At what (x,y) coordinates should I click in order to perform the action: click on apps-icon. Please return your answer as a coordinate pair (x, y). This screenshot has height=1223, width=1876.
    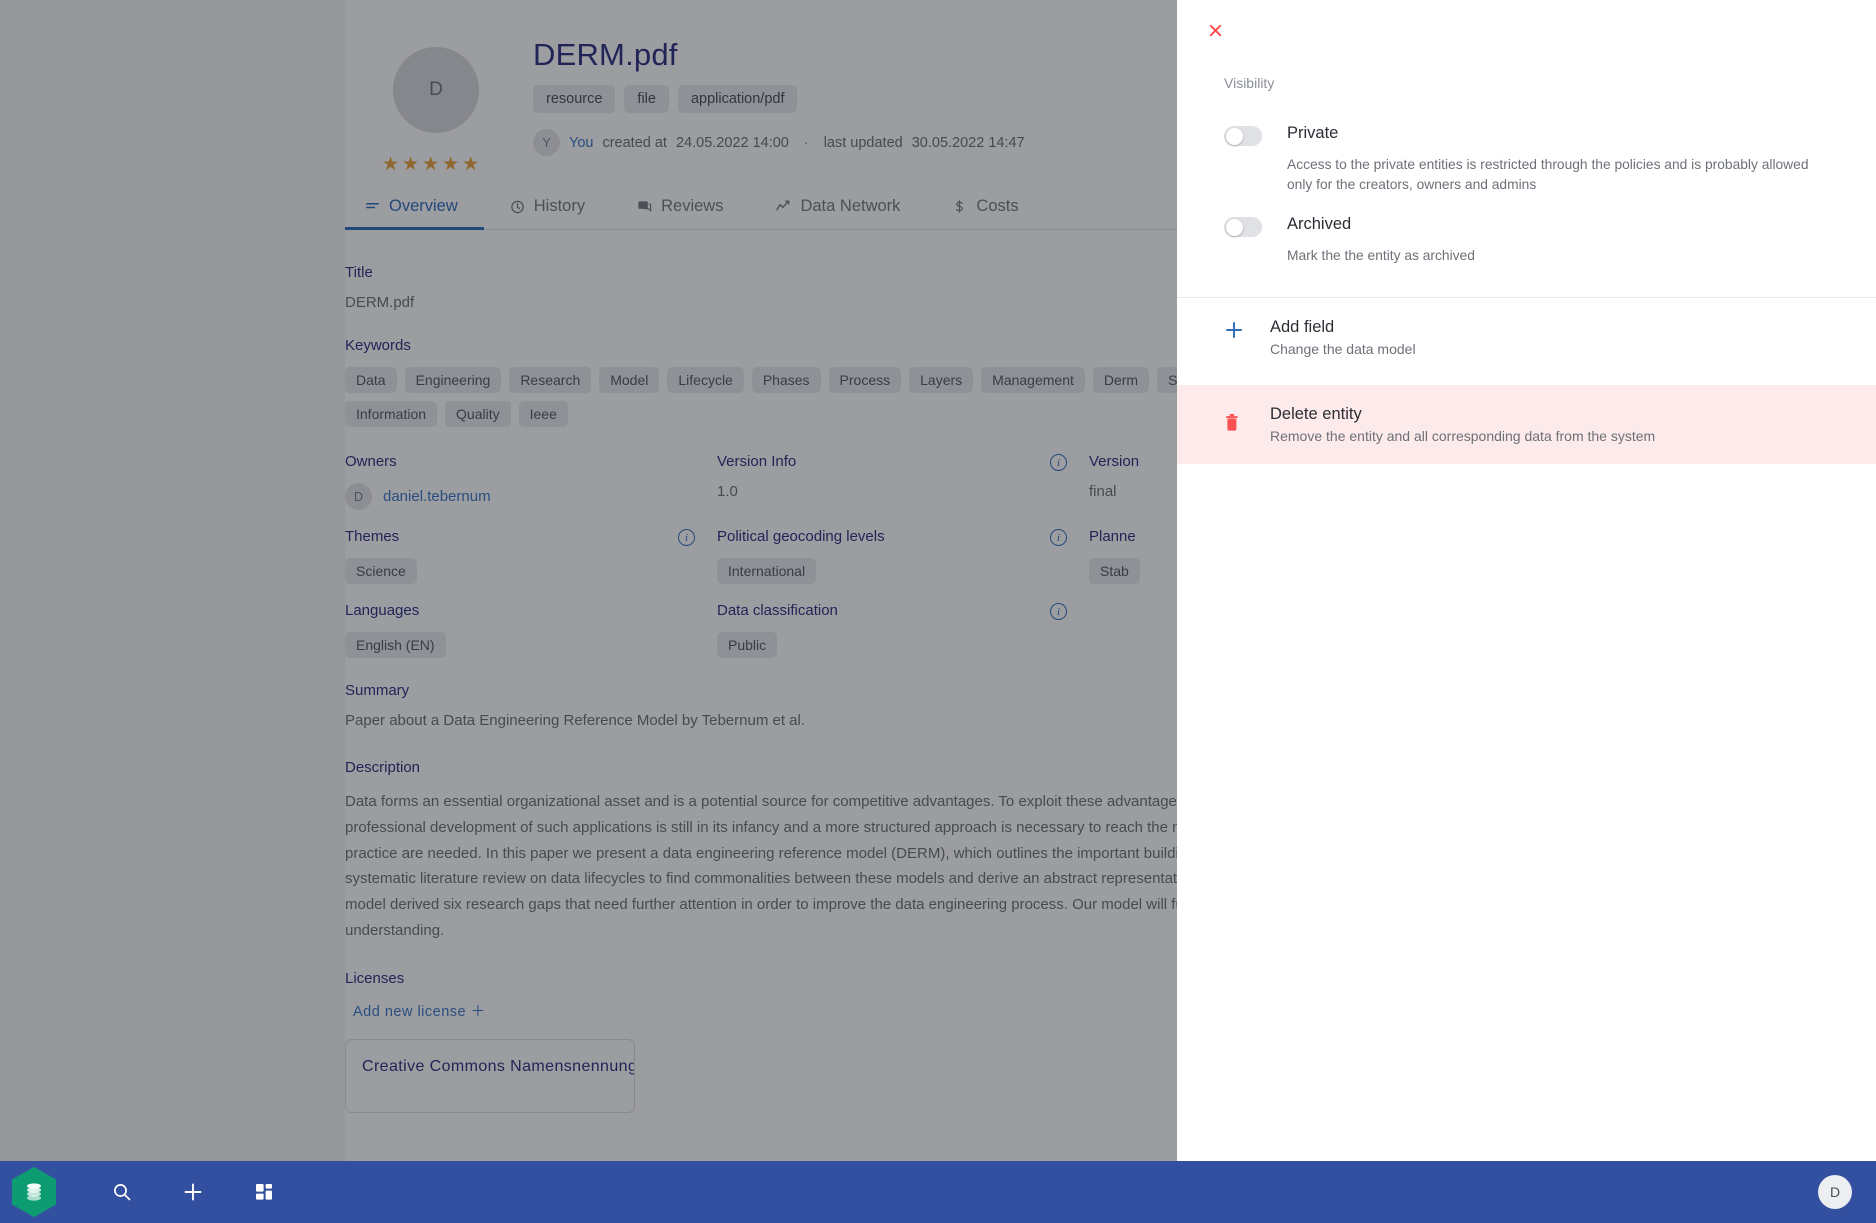
    Looking at the image, I should click on (264, 1192).